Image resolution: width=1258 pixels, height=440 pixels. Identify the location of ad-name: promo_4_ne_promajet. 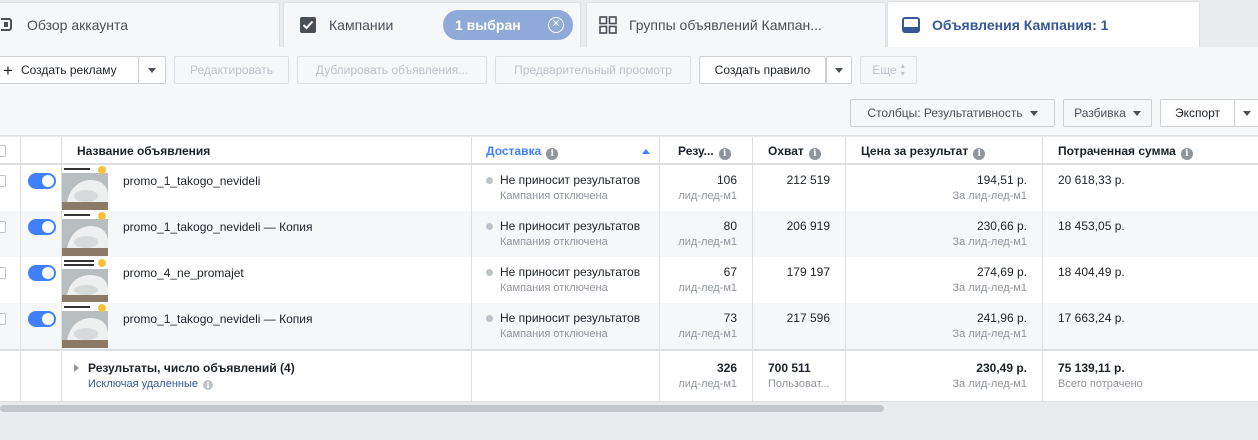
(183, 273).